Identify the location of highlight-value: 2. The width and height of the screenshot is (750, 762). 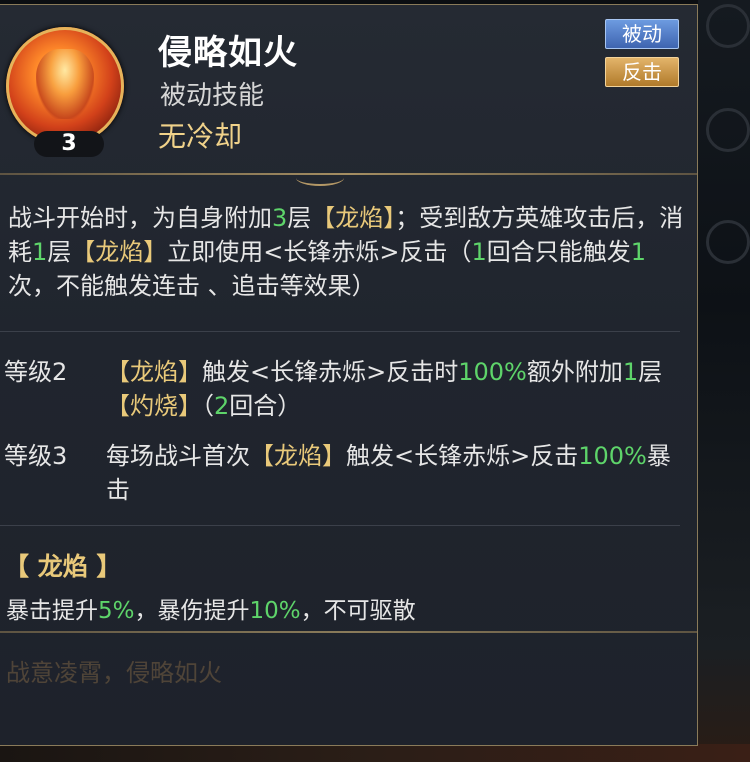
(222, 406).